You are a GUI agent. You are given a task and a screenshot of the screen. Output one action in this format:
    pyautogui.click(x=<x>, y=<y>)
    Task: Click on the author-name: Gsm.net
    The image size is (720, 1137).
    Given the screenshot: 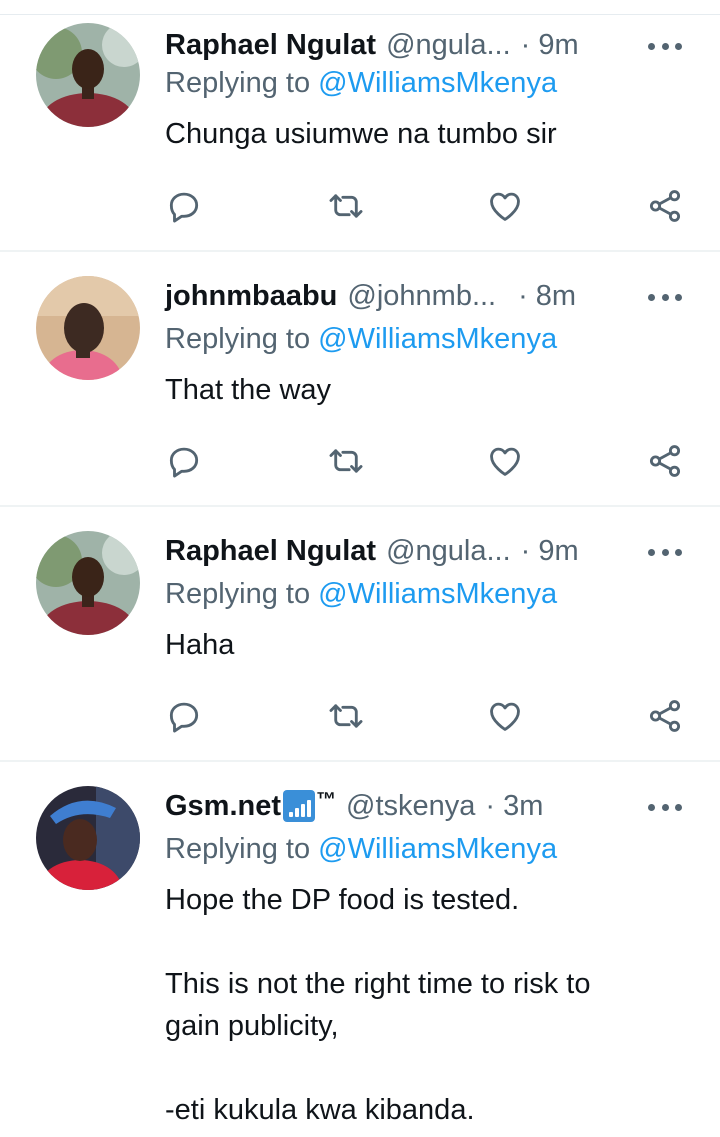 What is the action you would take?
    pyautogui.click(x=223, y=806)
    